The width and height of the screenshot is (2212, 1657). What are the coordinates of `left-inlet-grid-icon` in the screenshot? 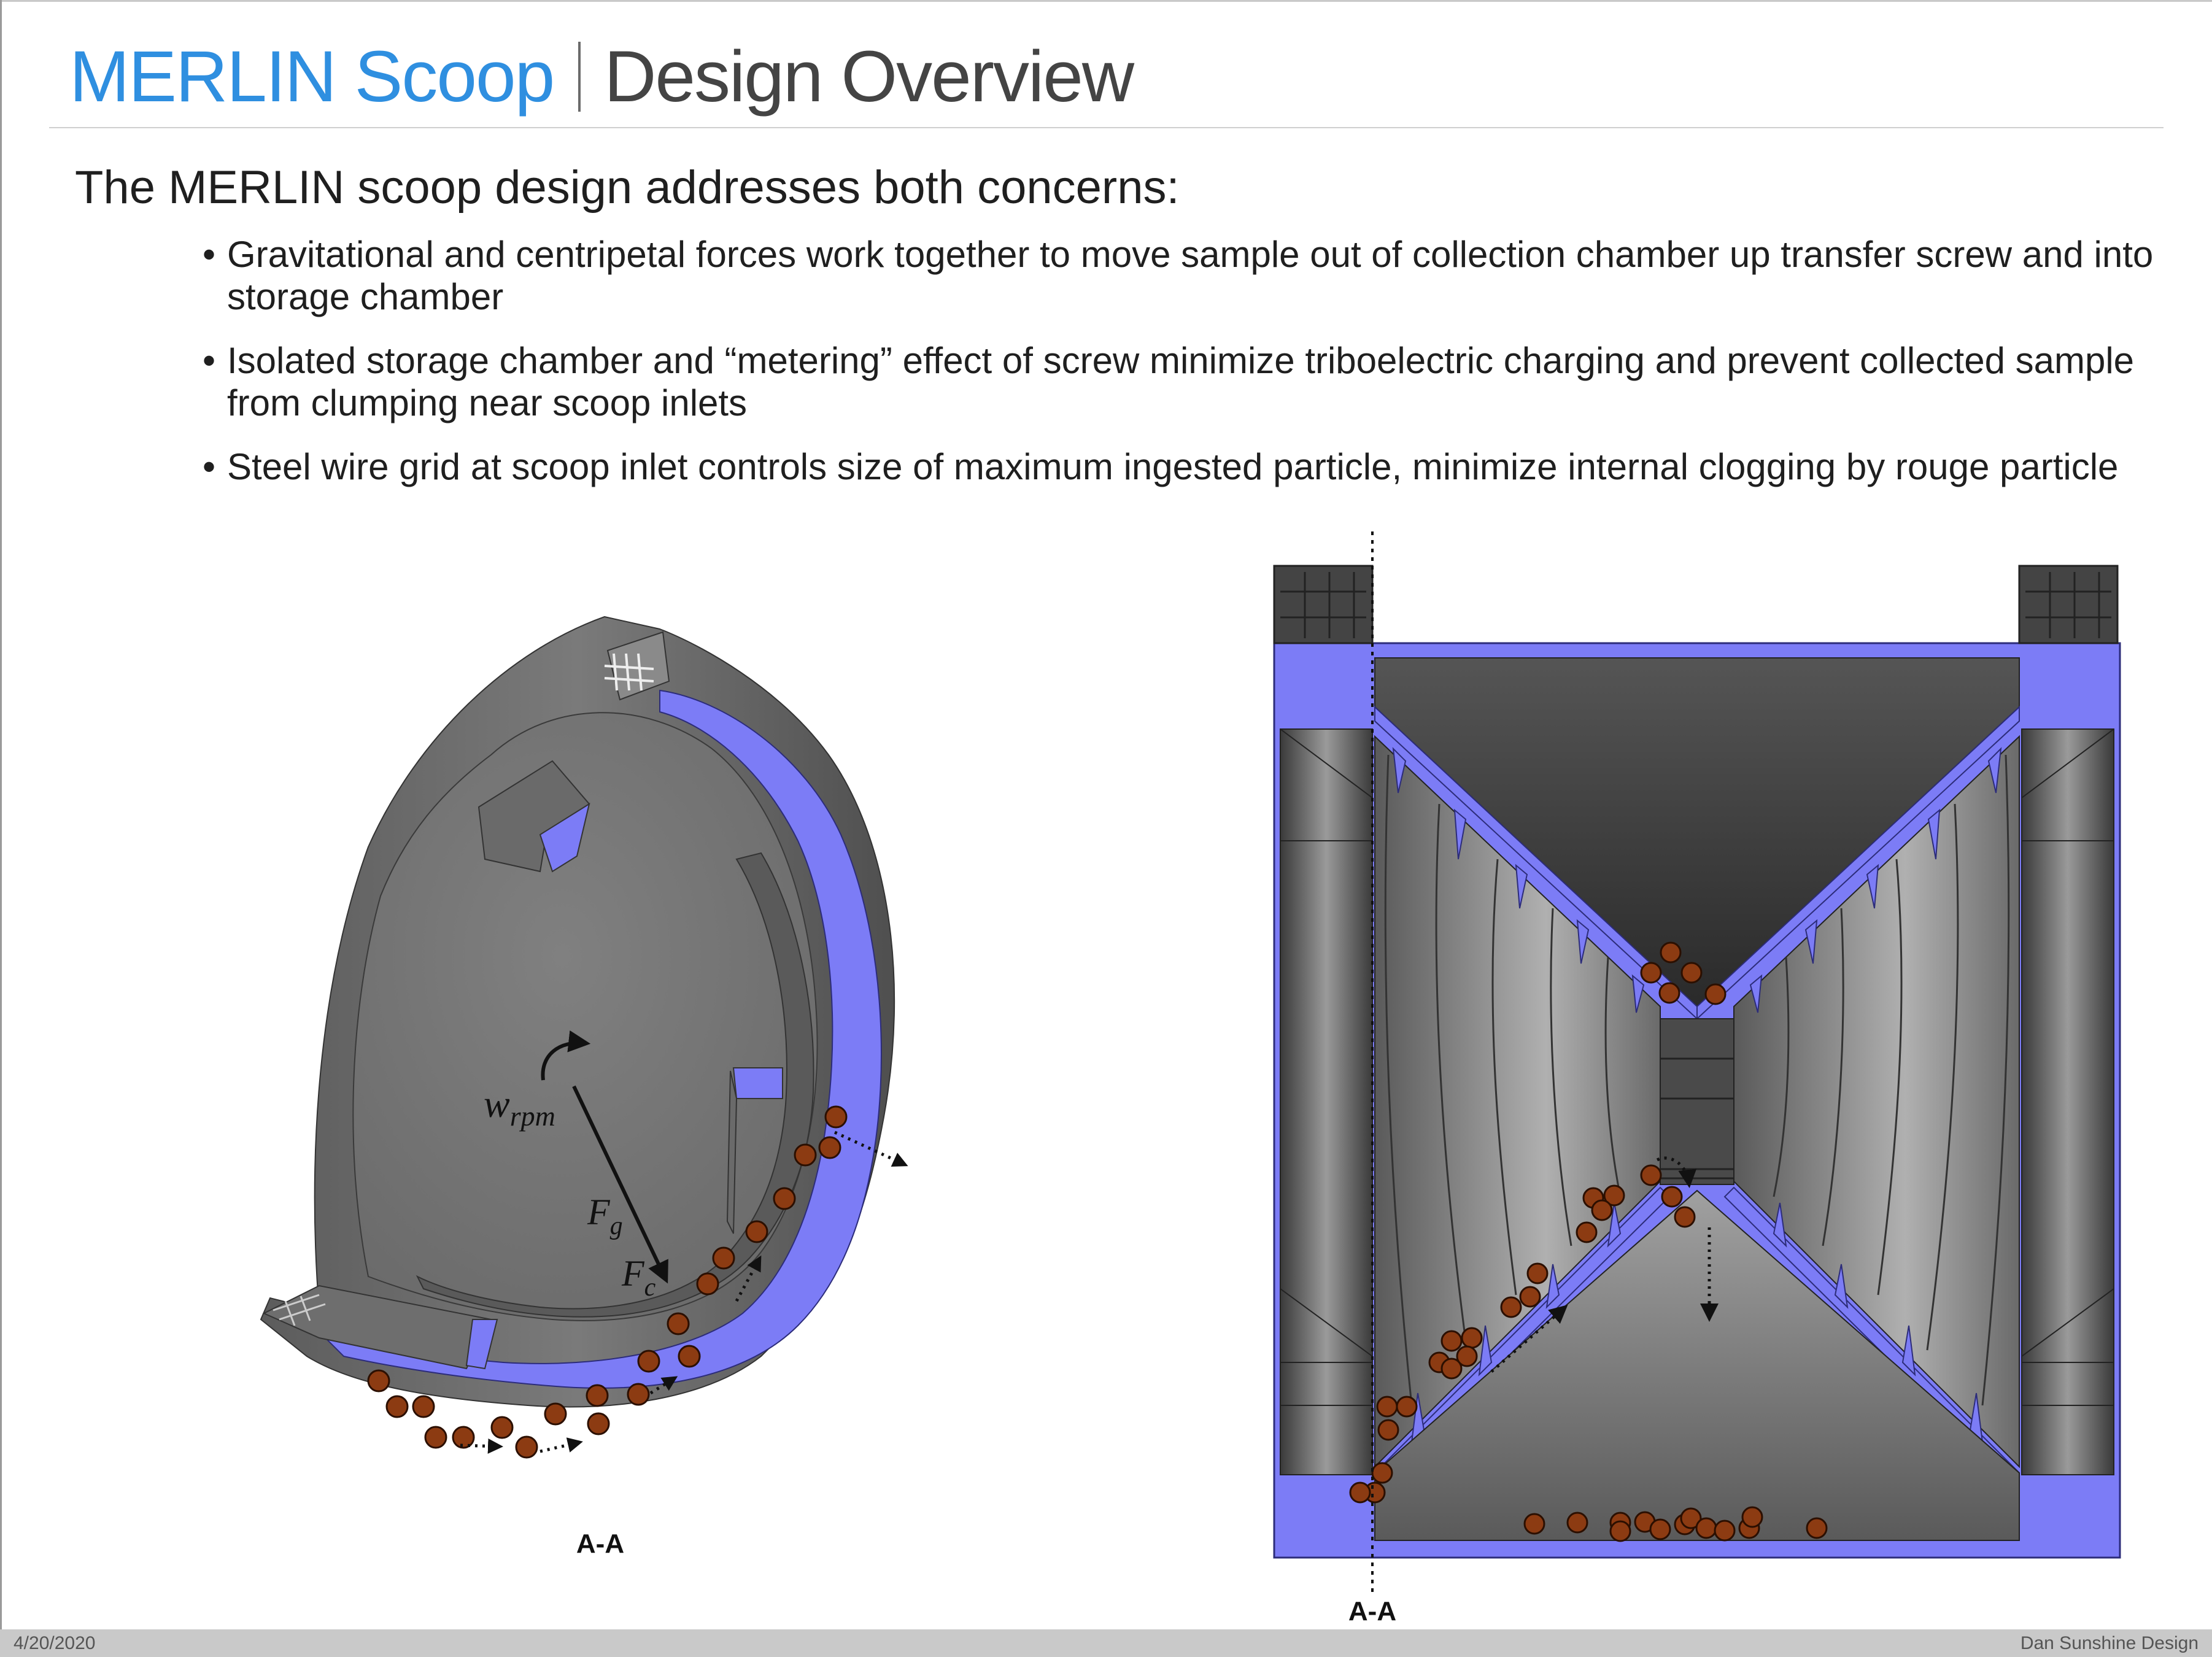 It's located at (1323, 605).